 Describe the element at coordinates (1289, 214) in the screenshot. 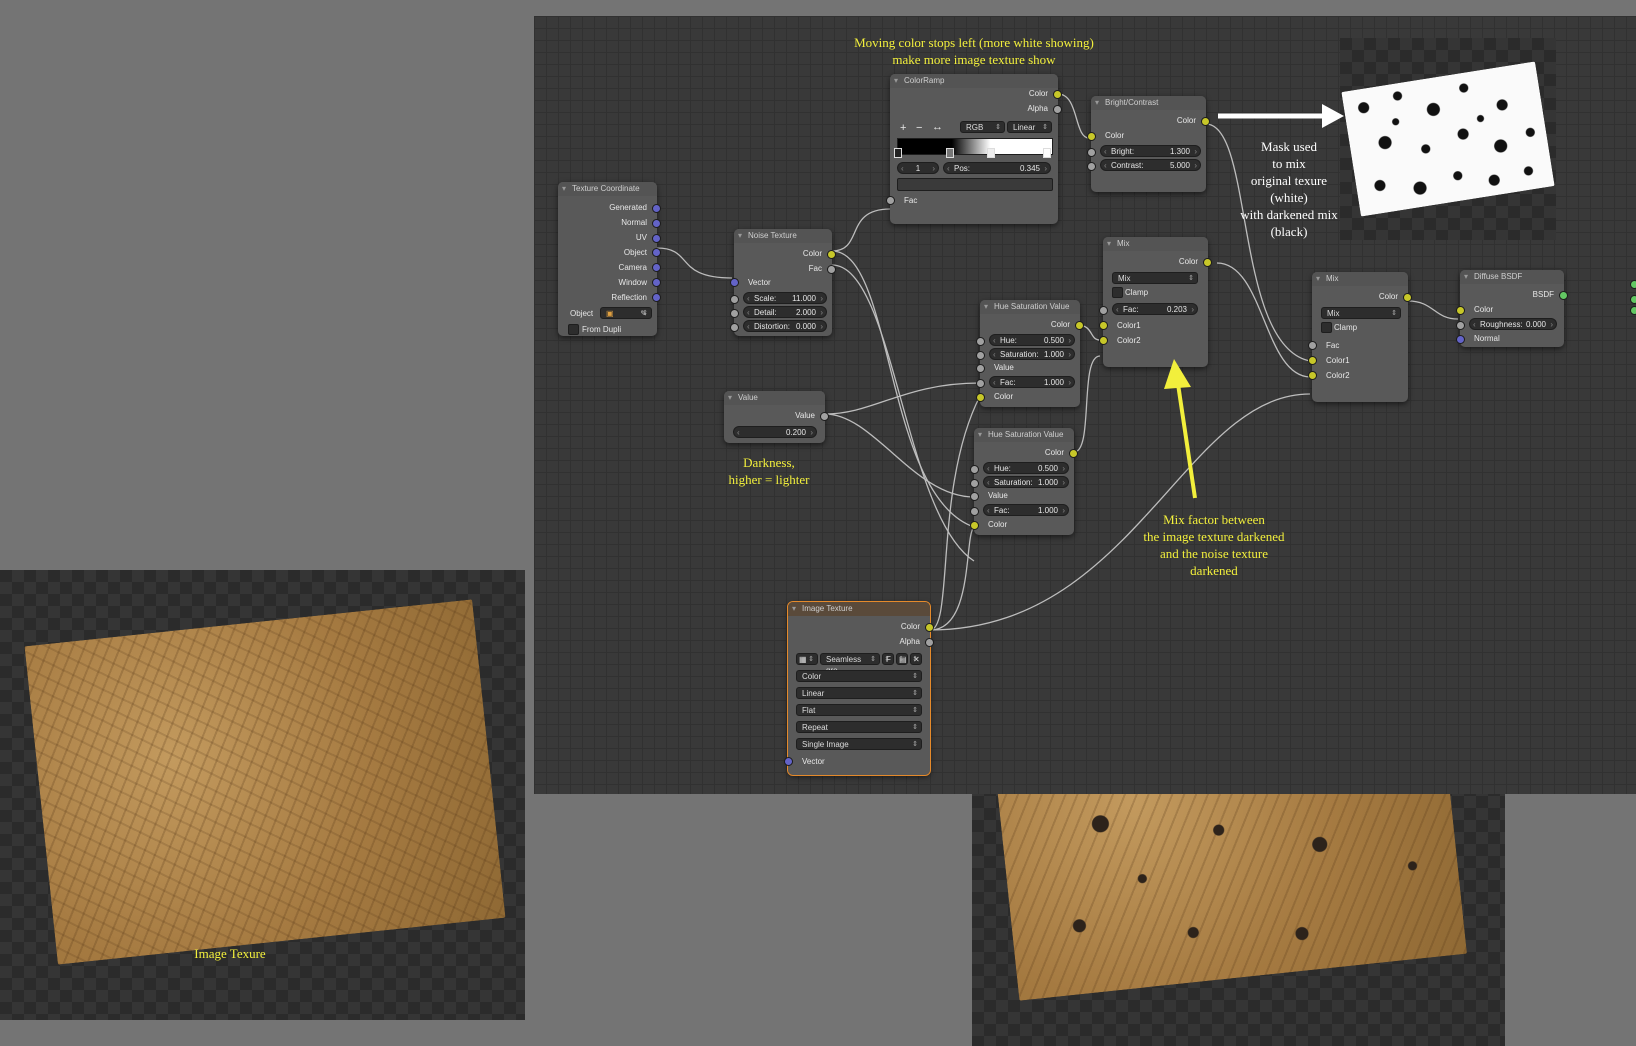

I see `annotation-line: with darkened mix` at that location.